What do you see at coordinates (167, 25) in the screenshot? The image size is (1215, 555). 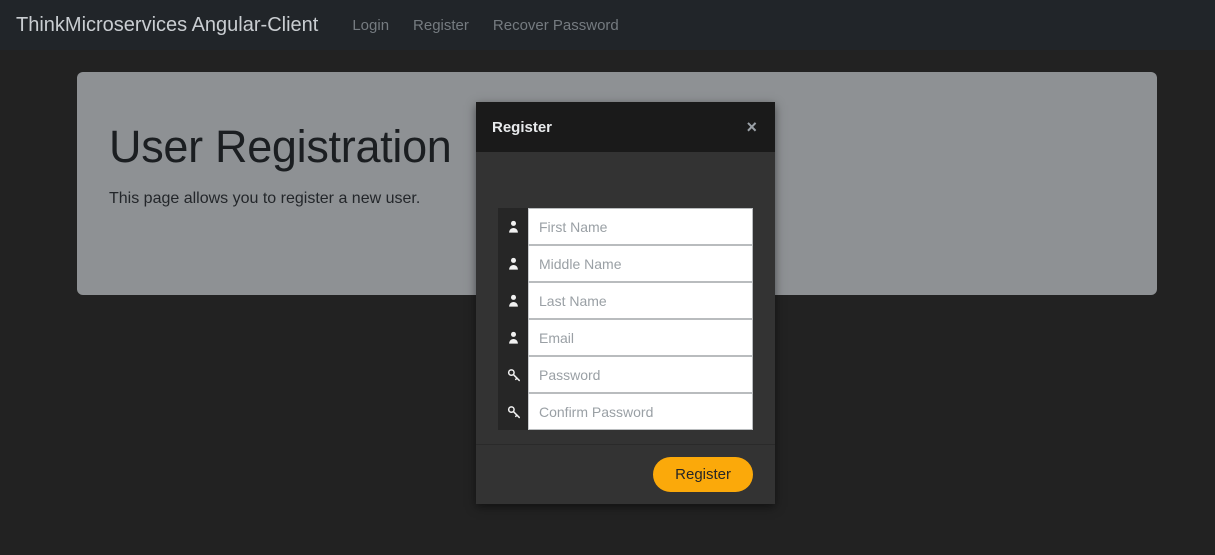 I see `navbar-brand: ThinkMicroservices Angular-Client` at bounding box center [167, 25].